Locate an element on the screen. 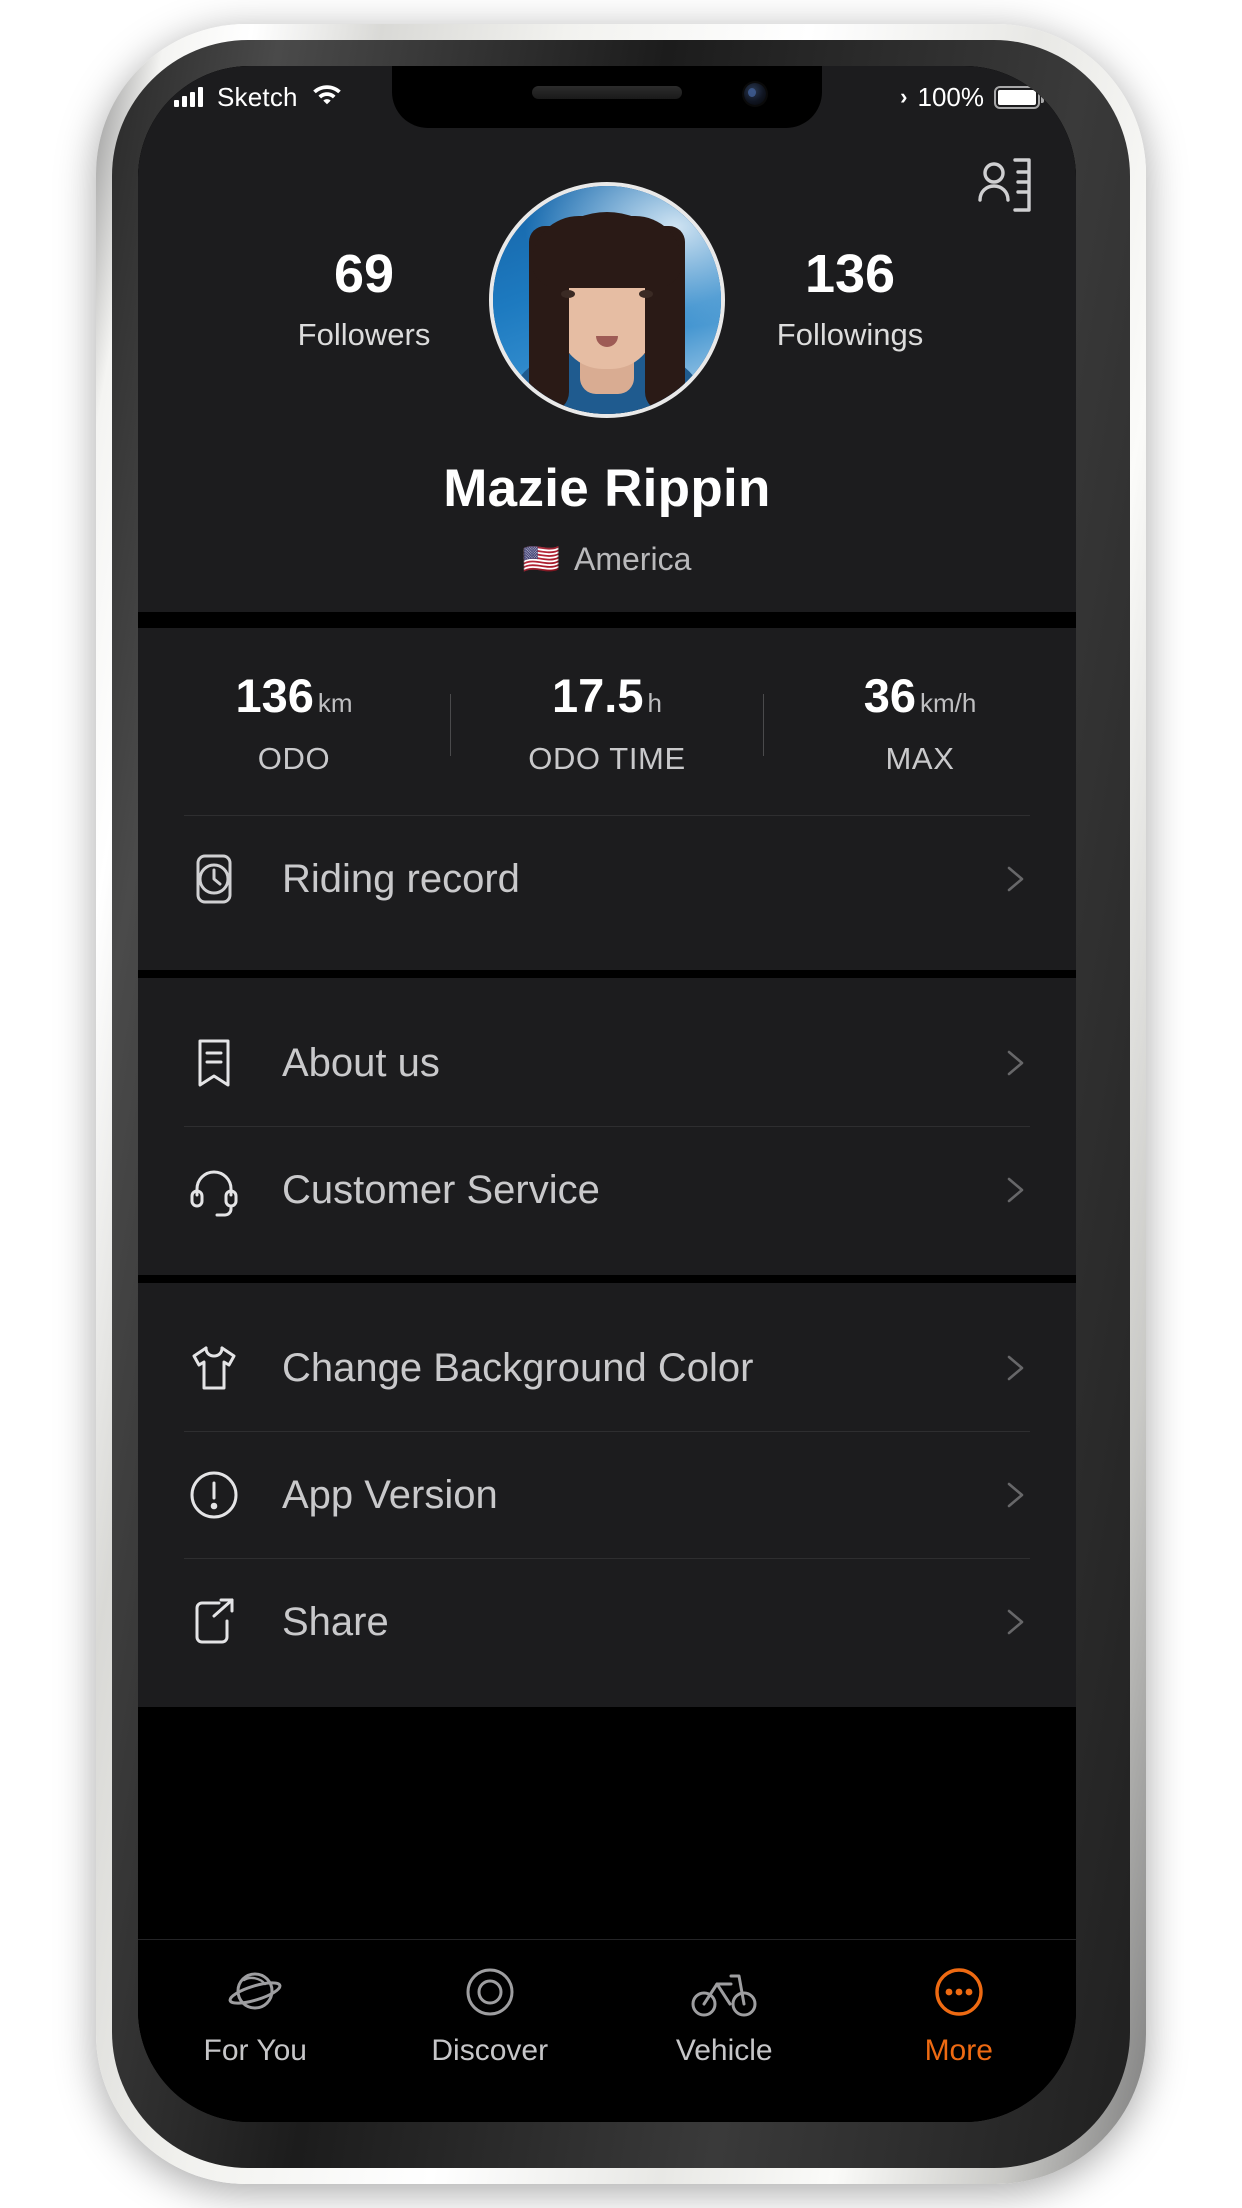 This screenshot has height=2208, width=1242. menu-item-label: About us is located at coordinates (361, 1062).